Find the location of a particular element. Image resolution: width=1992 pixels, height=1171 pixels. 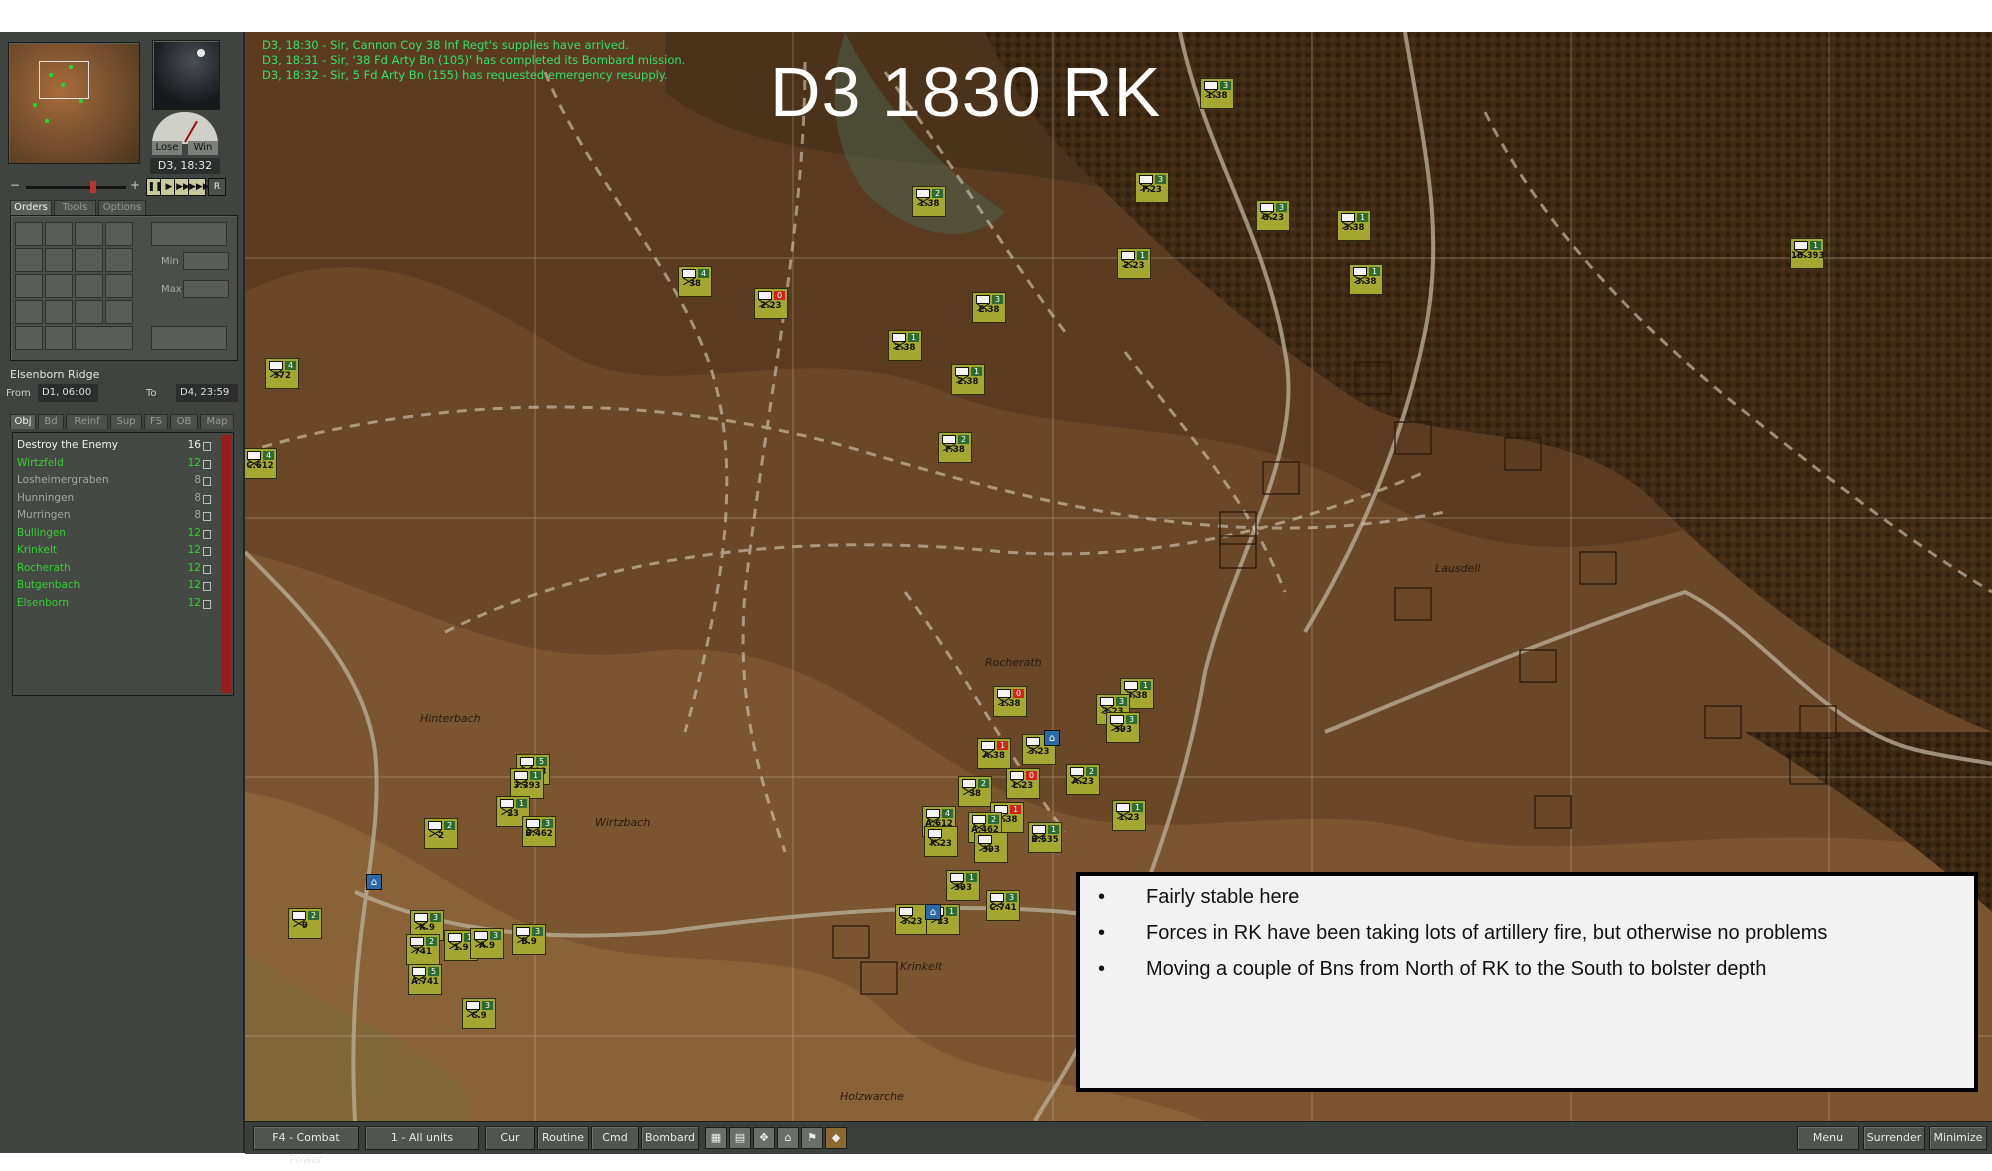

rate-button: R is located at coordinates (217, 187).